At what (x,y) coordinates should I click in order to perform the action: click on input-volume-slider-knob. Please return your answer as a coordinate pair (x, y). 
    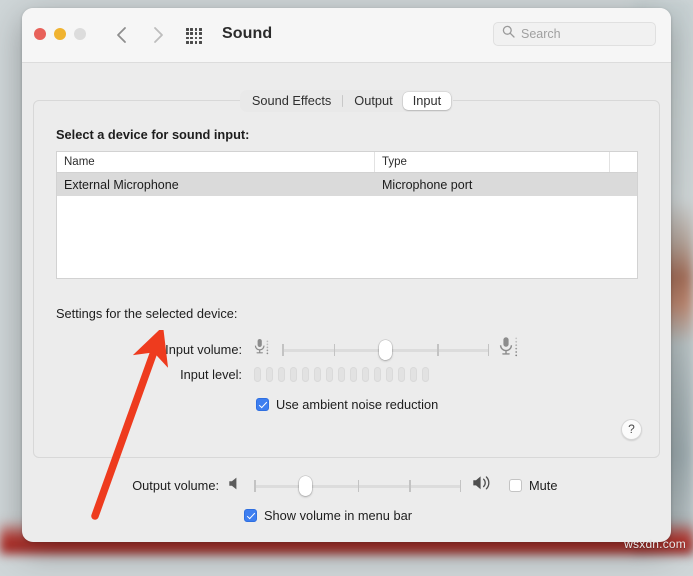
    Looking at the image, I should click on (385, 349).